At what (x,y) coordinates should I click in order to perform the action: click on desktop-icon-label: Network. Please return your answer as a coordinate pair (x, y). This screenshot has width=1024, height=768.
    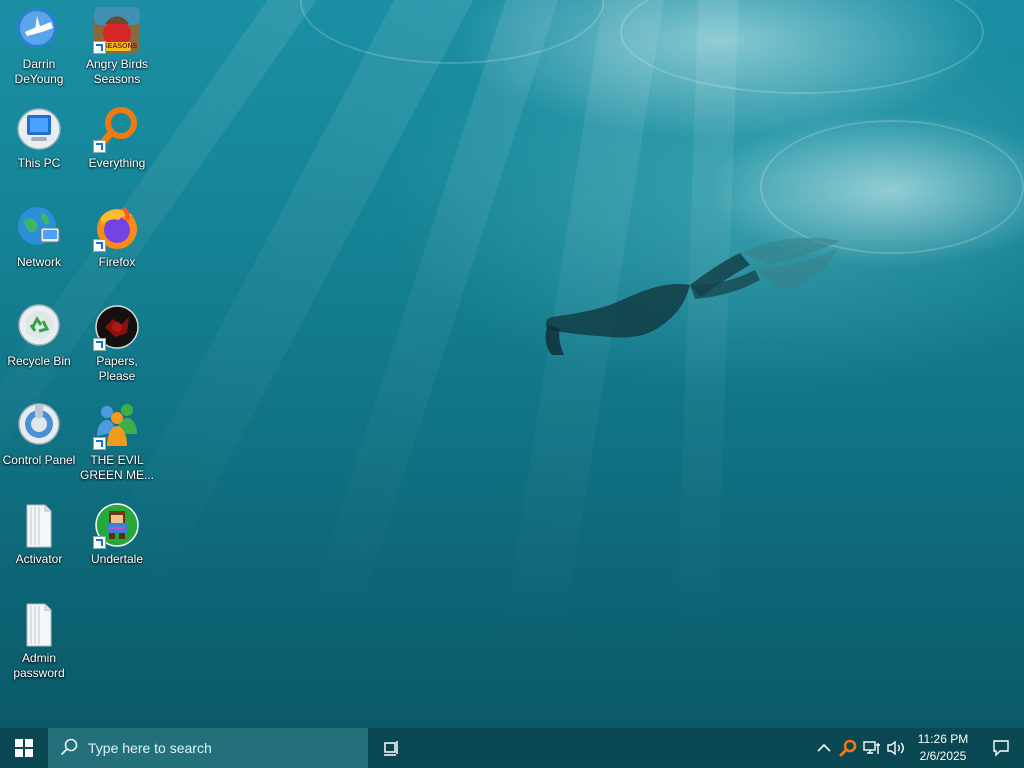
    Looking at the image, I should click on (38, 262).